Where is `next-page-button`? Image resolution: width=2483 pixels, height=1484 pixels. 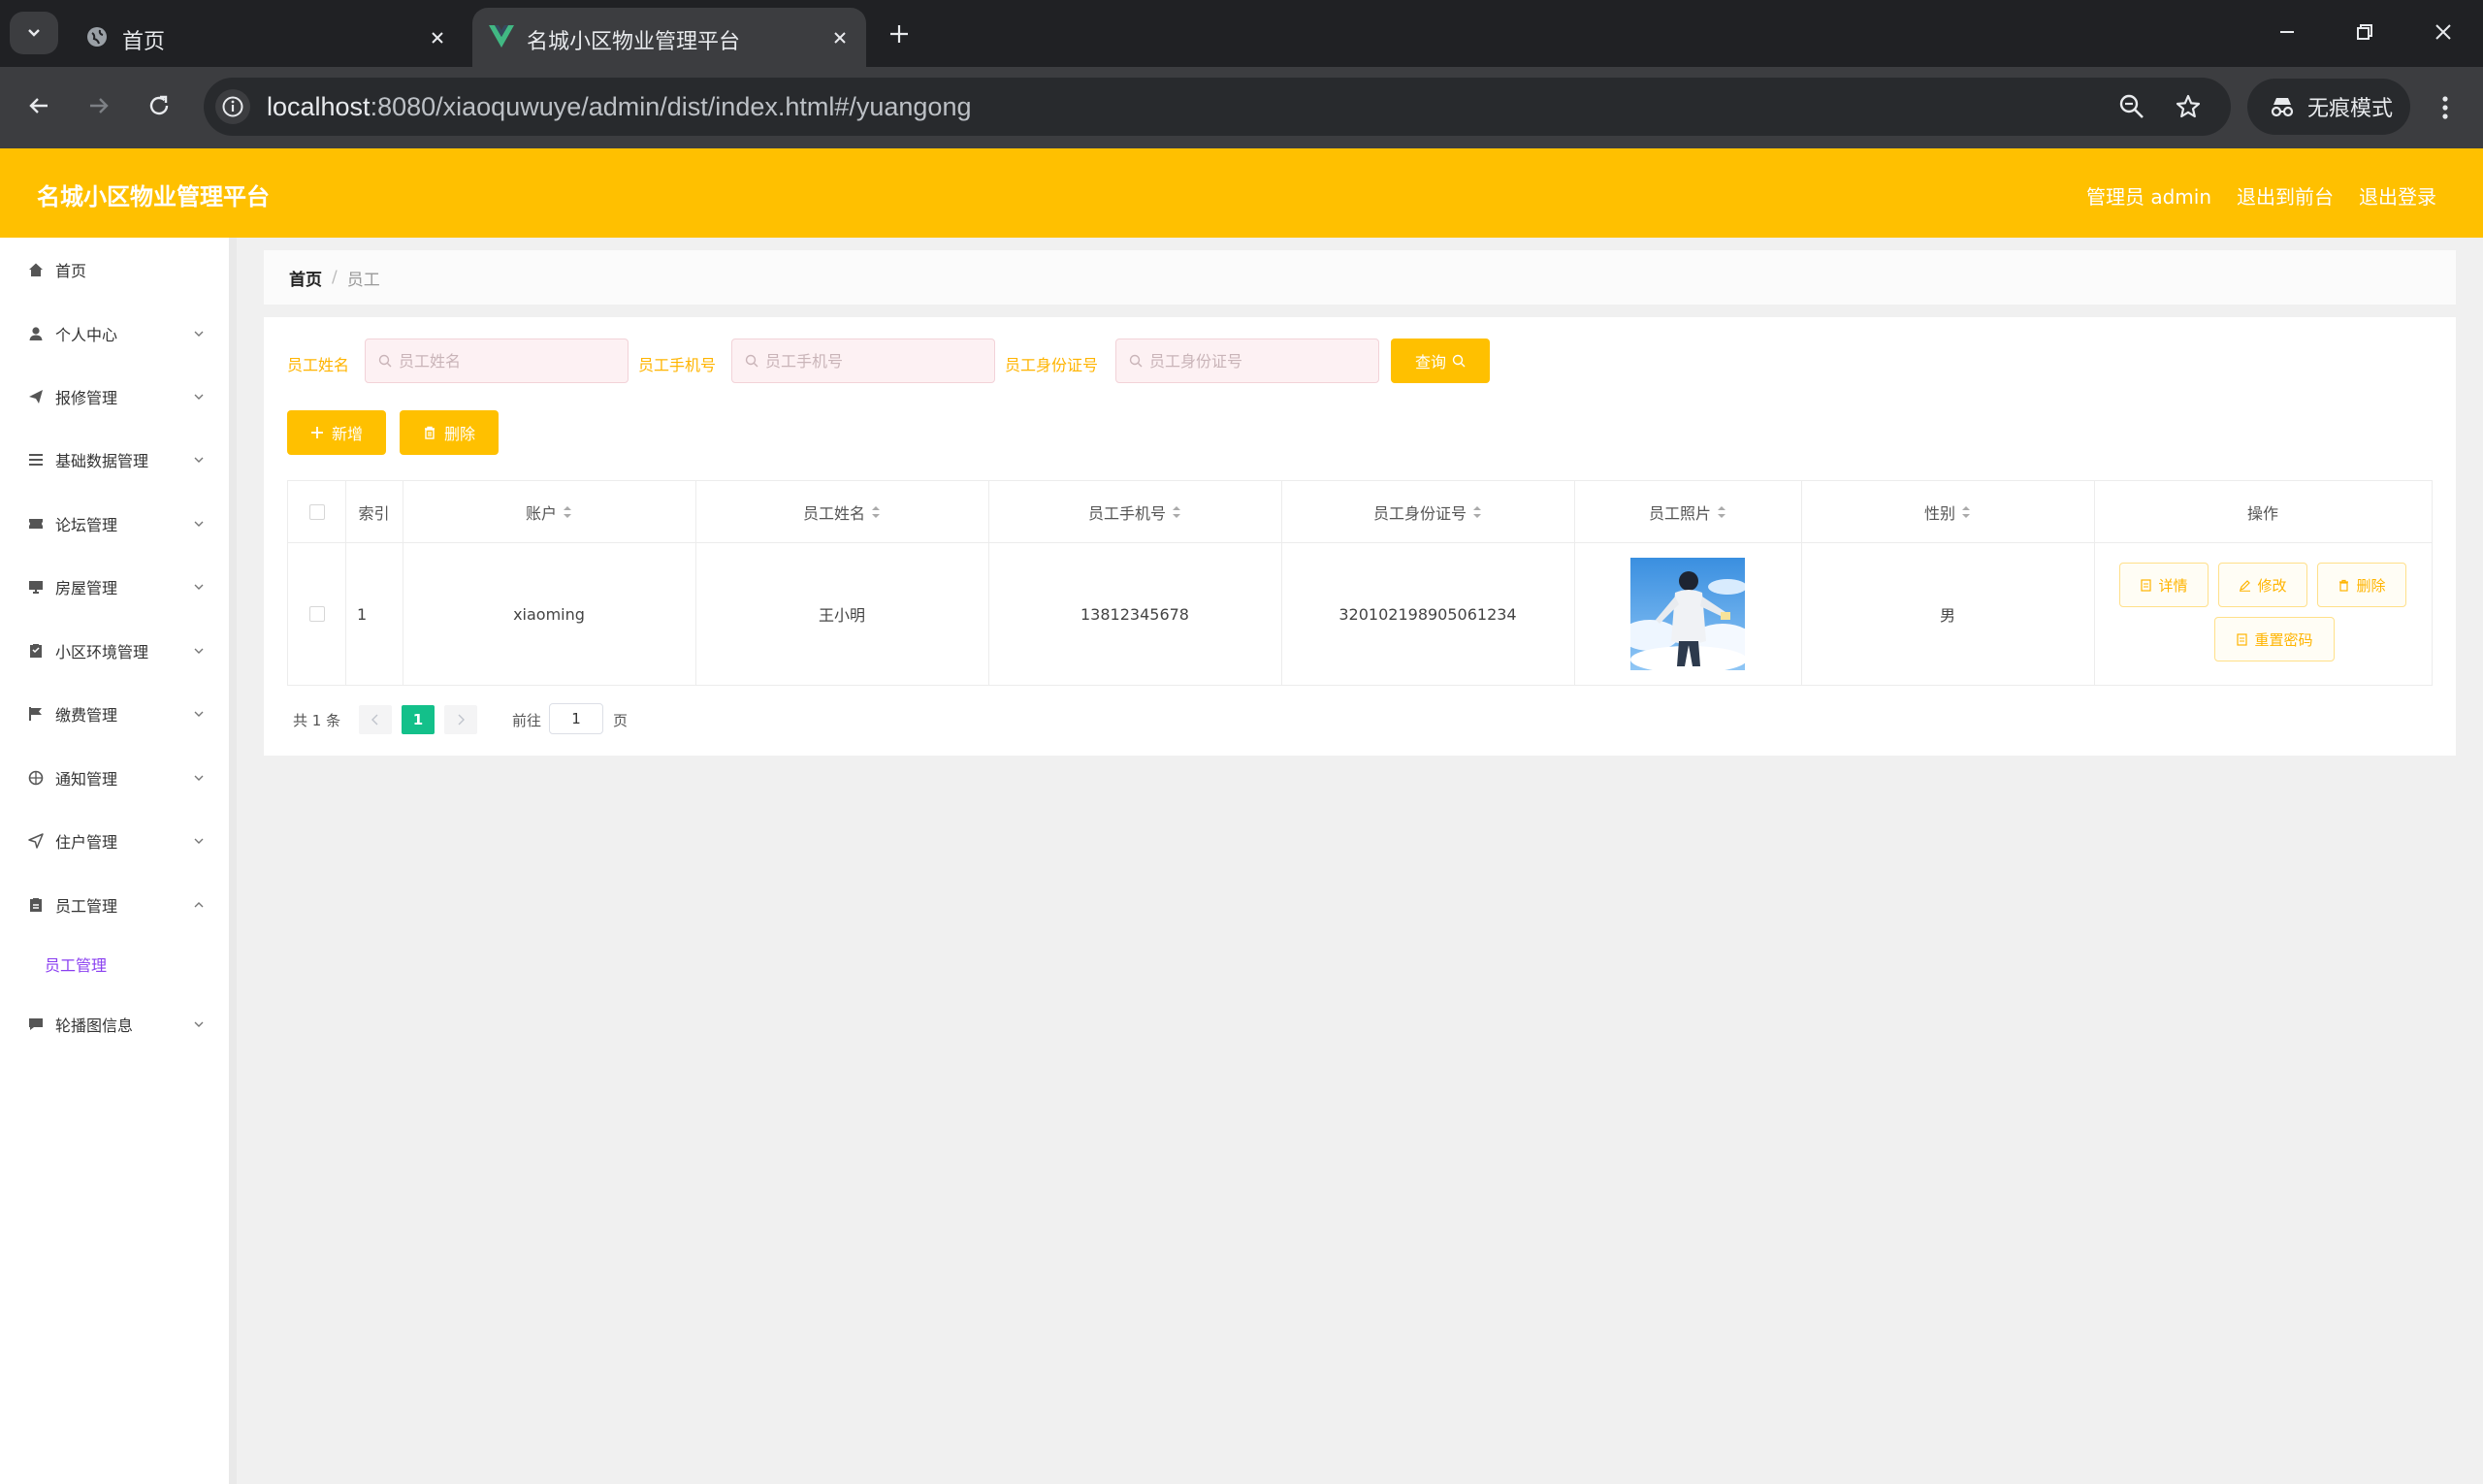 next-page-button is located at coordinates (461, 719).